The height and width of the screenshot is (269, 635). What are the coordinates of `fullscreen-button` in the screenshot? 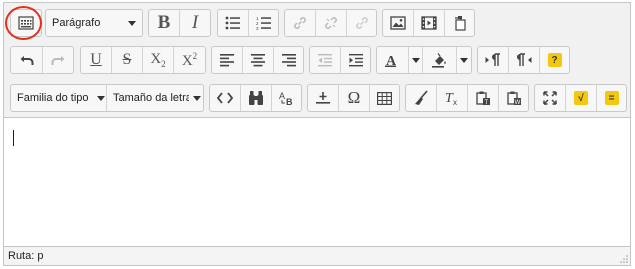 It's located at (550, 98).